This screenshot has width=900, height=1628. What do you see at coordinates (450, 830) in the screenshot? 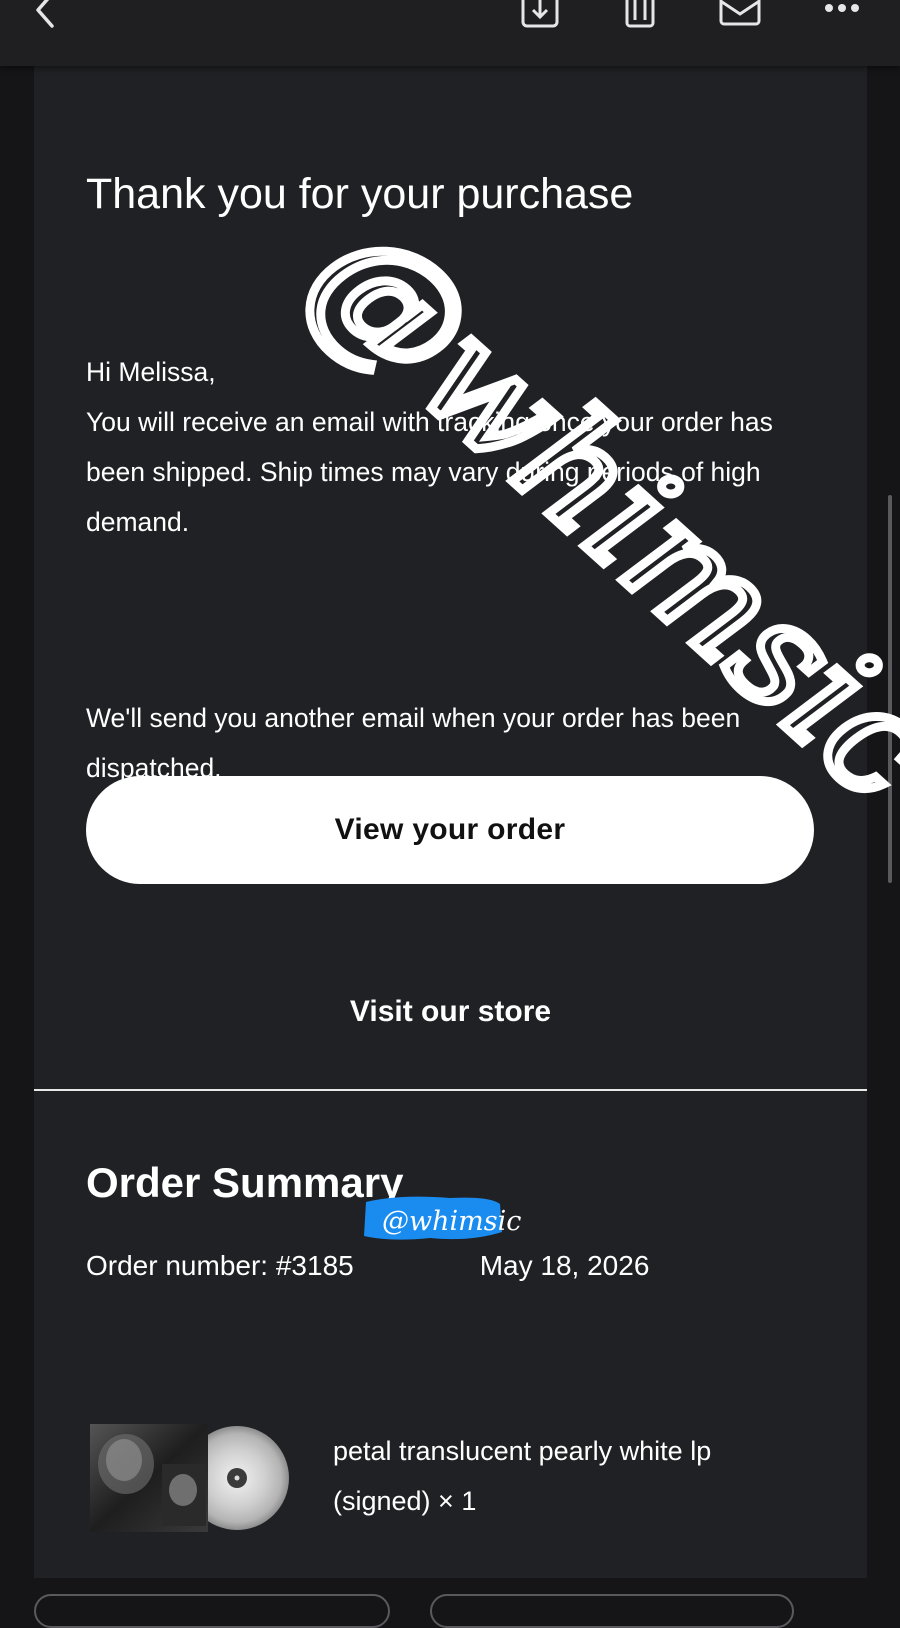
I see `view-order-button: View your order` at bounding box center [450, 830].